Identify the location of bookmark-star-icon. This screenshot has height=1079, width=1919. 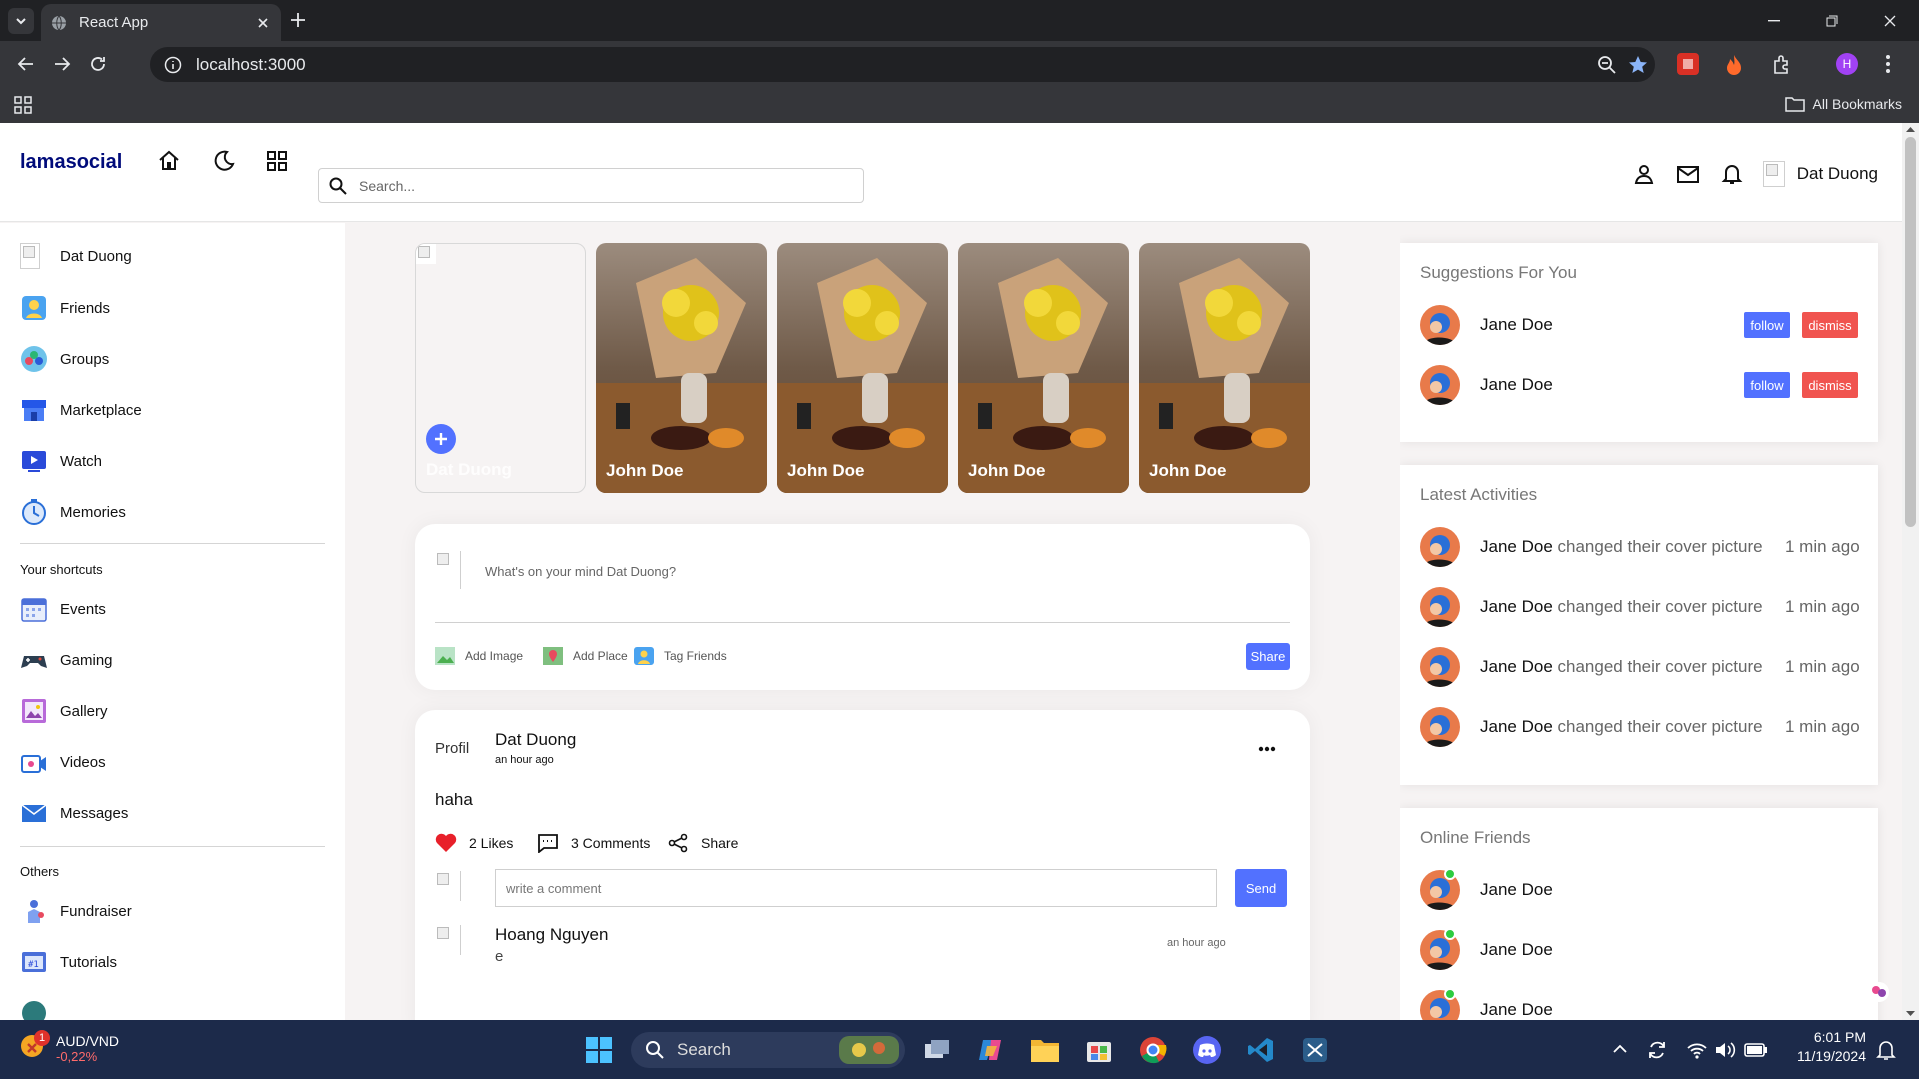
(1638, 65).